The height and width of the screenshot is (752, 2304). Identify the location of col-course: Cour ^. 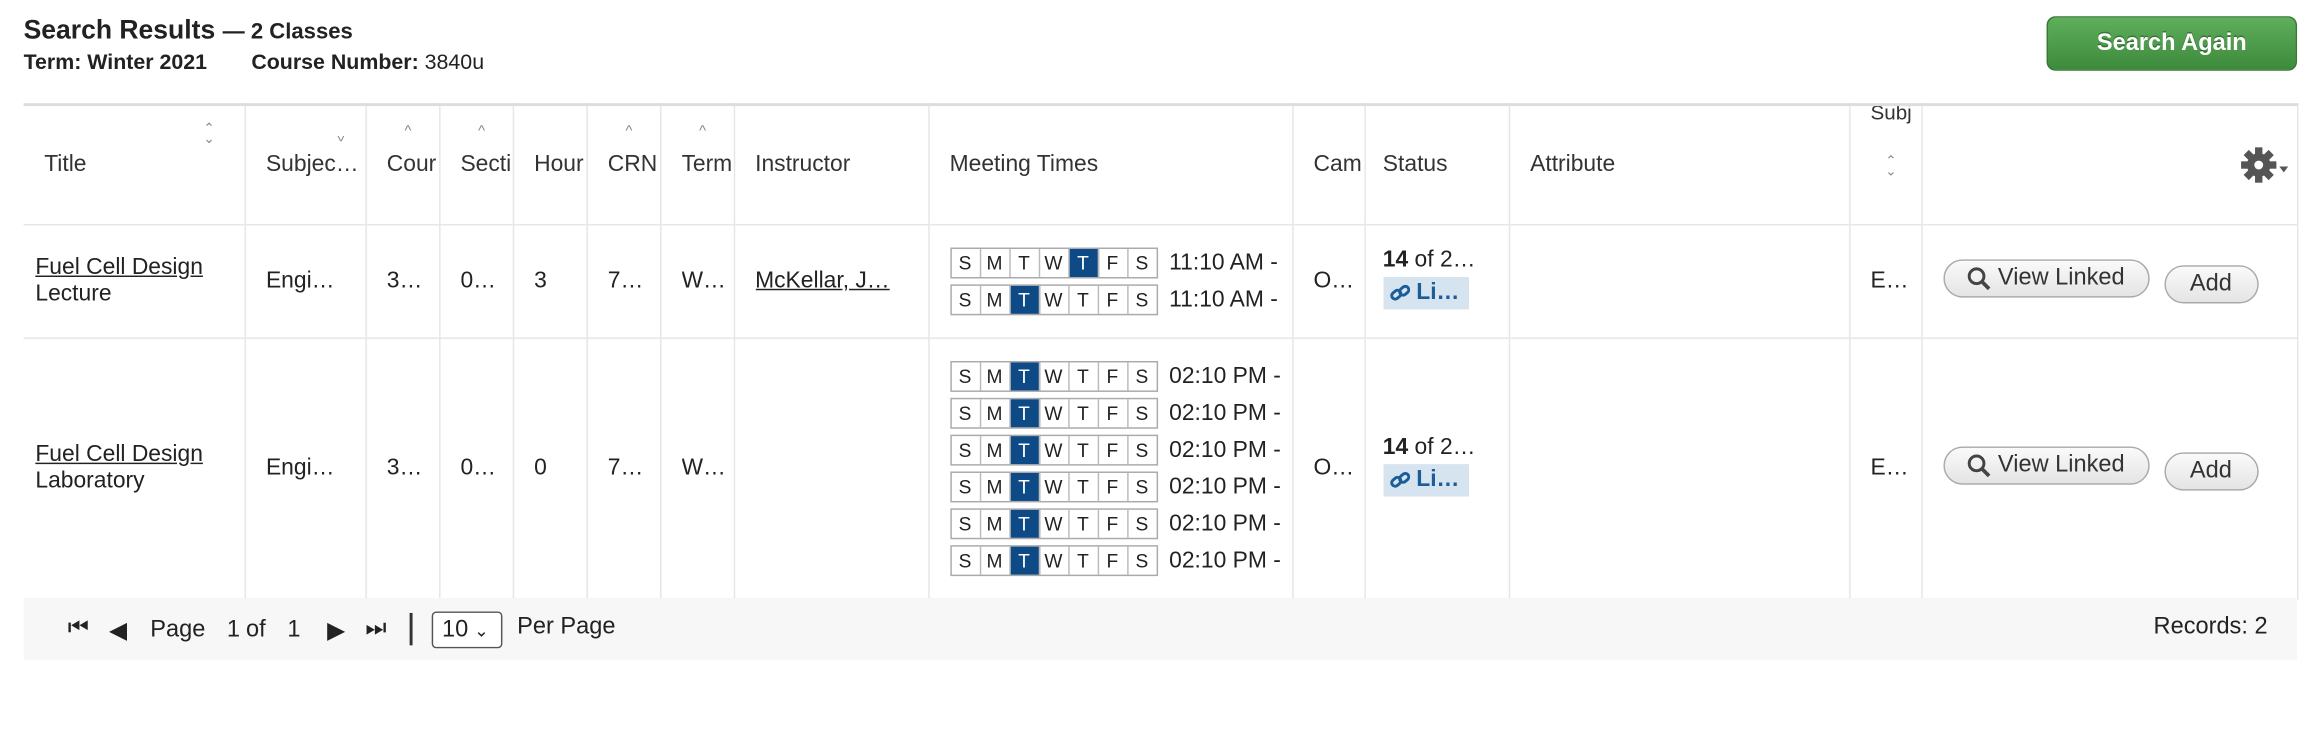
(402, 165).